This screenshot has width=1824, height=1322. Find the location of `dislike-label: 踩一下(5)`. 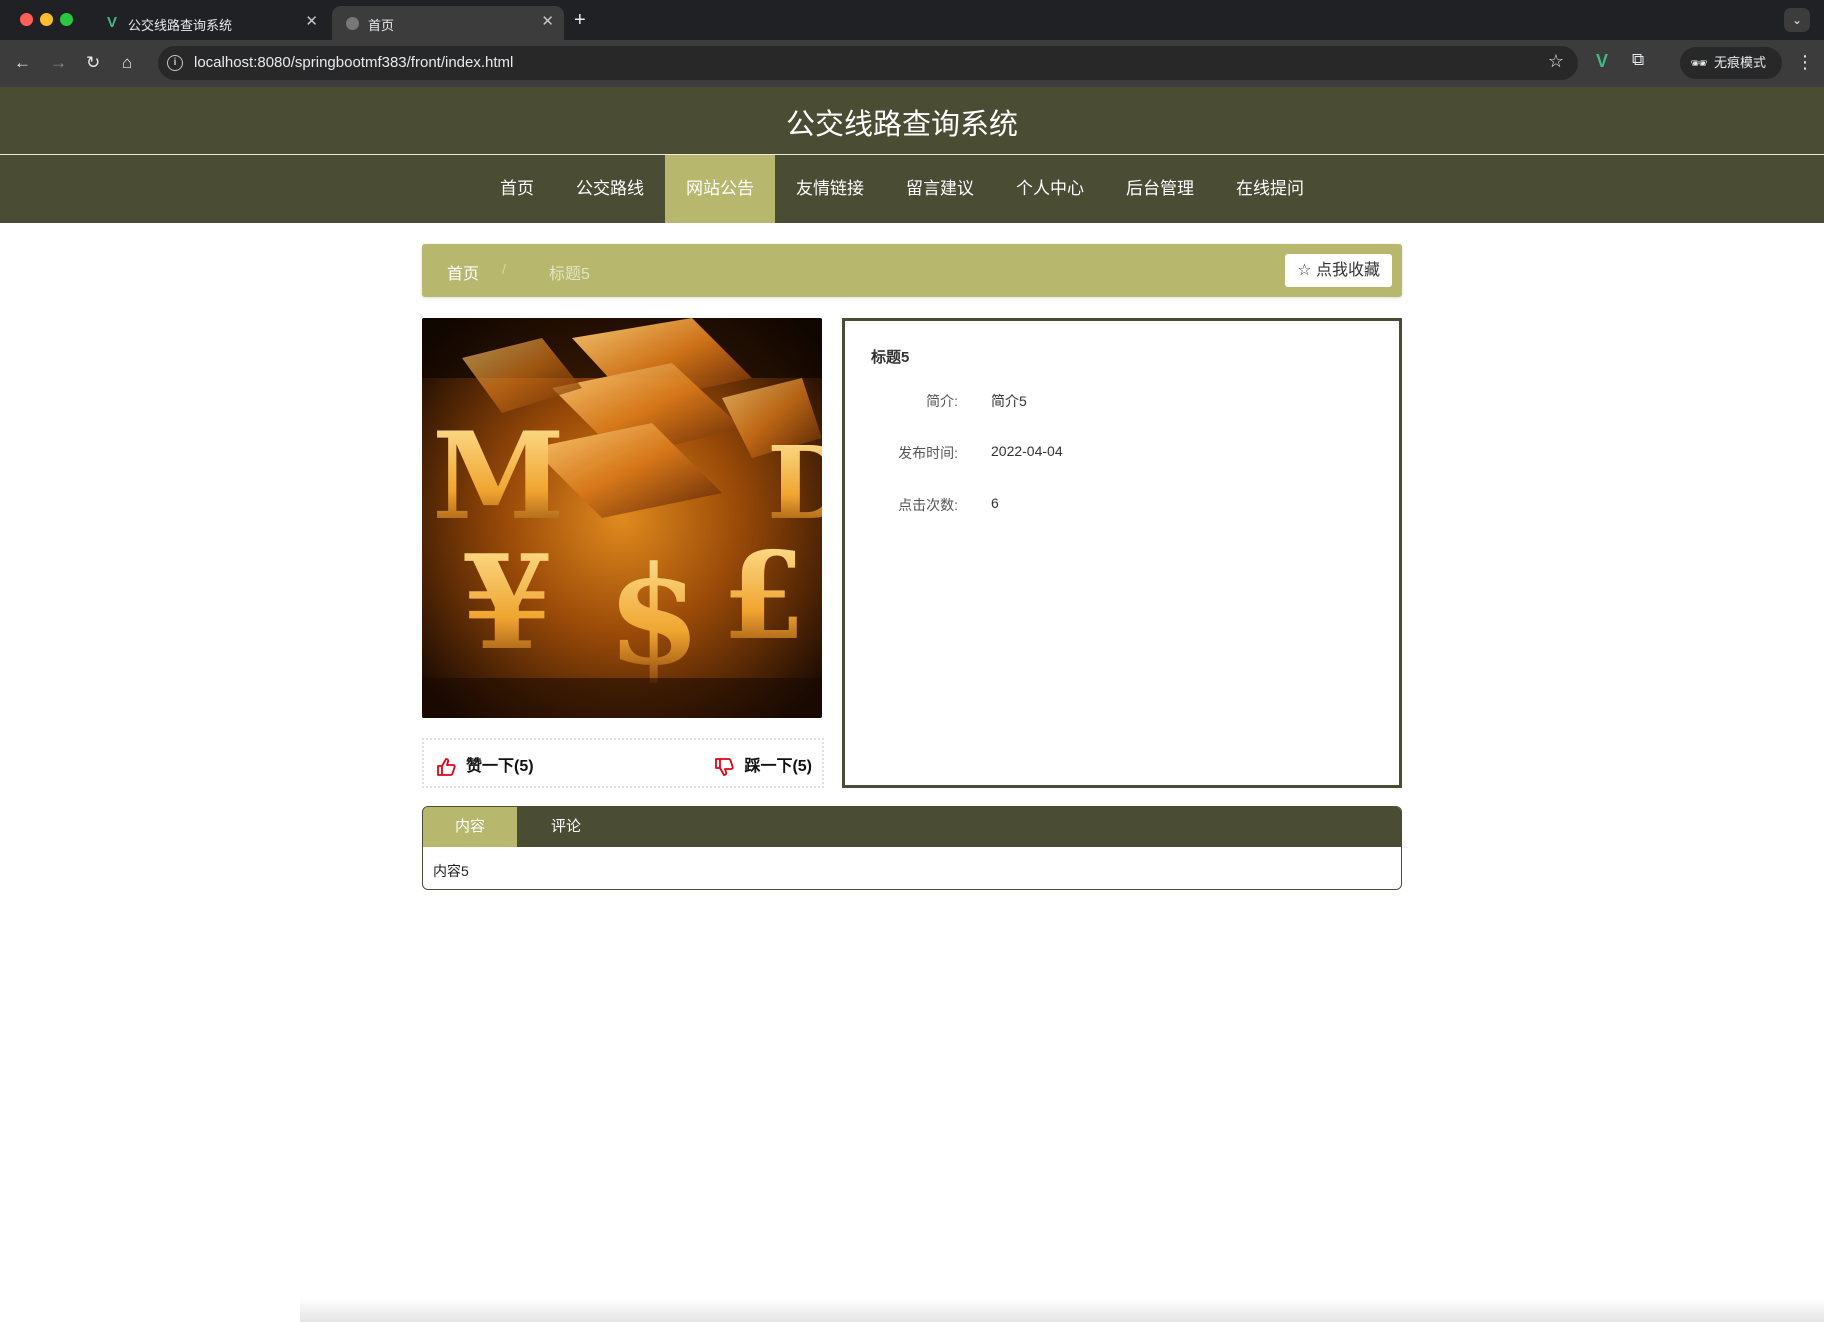

dislike-label: 踩一下(5) is located at coordinates (778, 766).